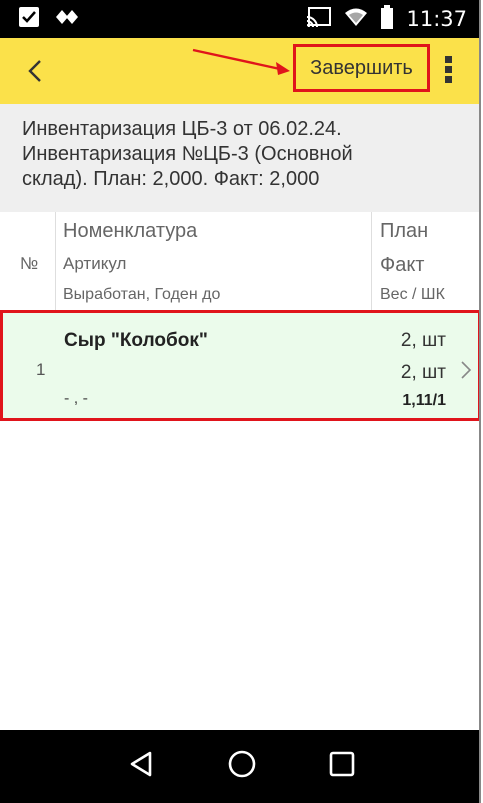  I want to click on system-nav-bar, so click(239, 766).